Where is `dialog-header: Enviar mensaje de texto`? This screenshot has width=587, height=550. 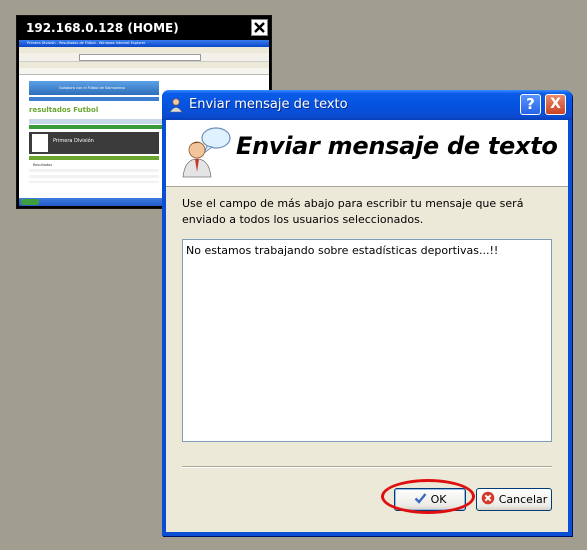 dialog-header: Enviar mensaje de texto is located at coordinates (367, 153).